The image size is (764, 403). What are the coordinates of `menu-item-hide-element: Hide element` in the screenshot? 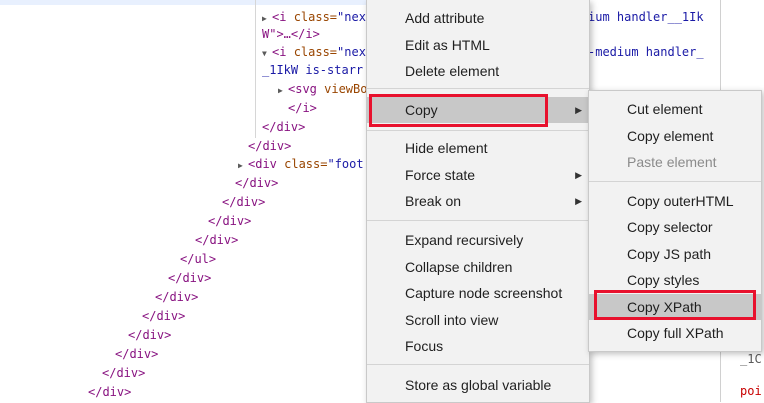 It's located at (478, 148).